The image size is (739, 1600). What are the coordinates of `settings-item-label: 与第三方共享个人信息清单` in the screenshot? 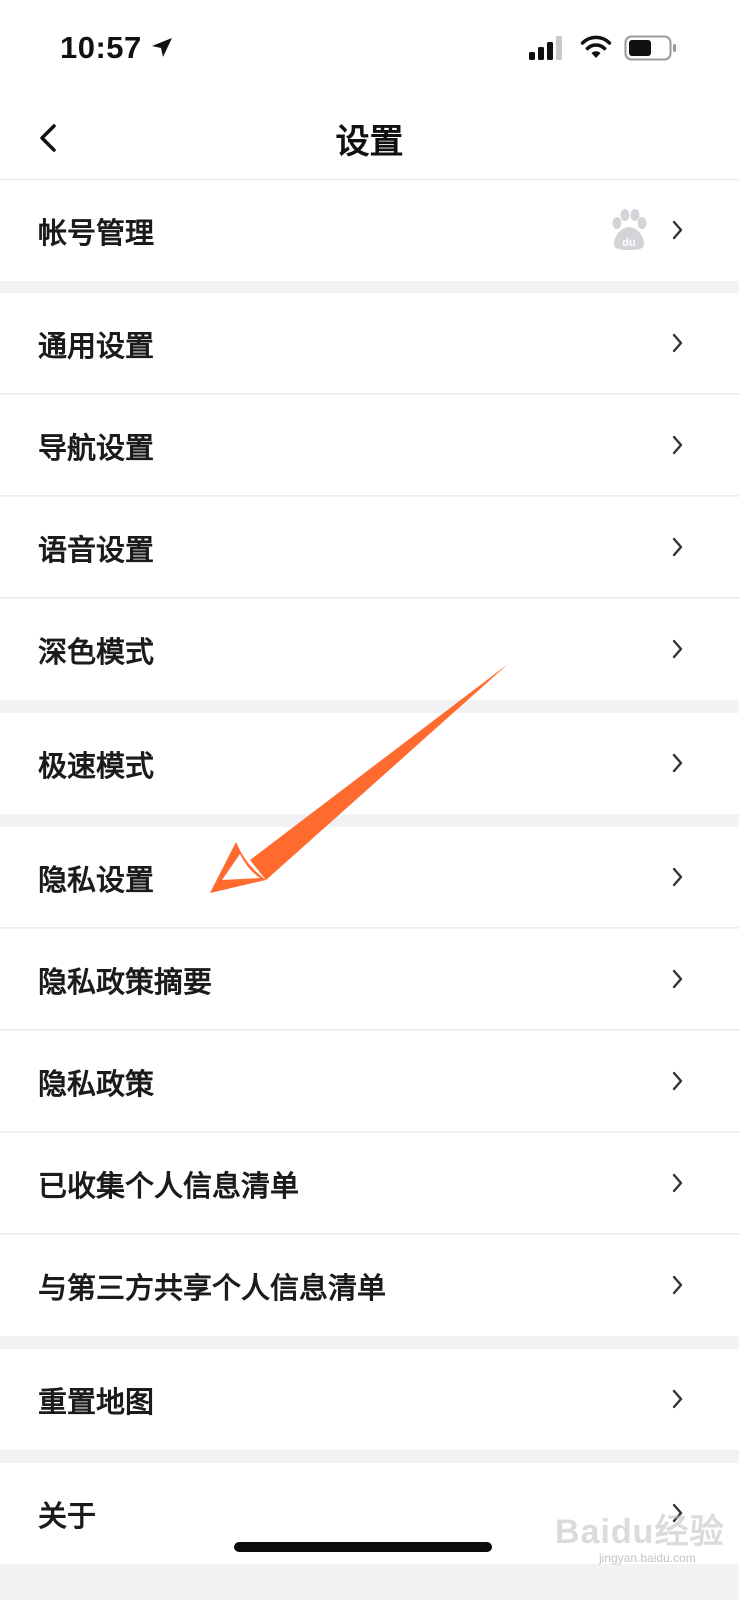 It's located at (212, 1288).